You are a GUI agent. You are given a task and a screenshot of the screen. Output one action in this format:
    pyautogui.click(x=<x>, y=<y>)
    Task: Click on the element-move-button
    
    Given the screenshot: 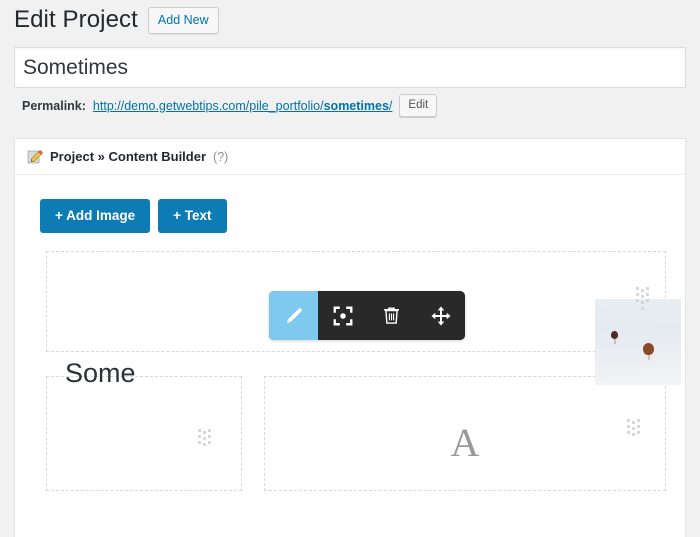 What is the action you would take?
    pyautogui.click(x=440, y=315)
    